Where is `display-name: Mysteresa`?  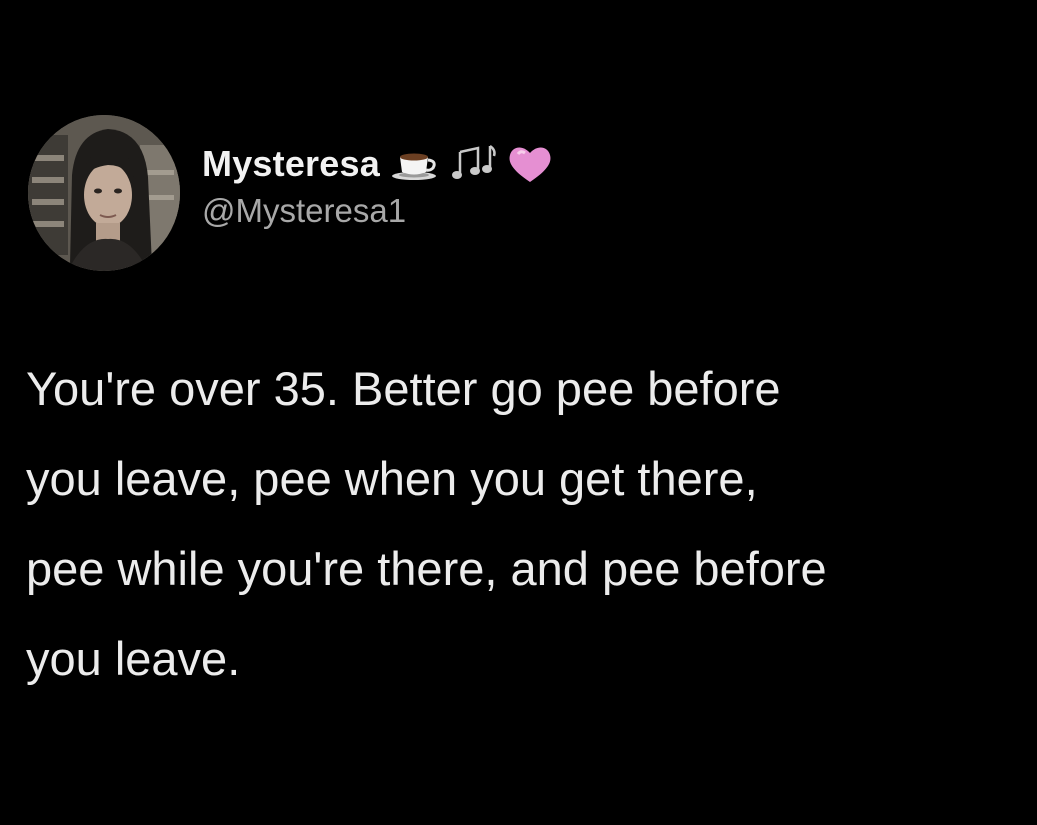 display-name: Mysteresa is located at coordinates (291, 164).